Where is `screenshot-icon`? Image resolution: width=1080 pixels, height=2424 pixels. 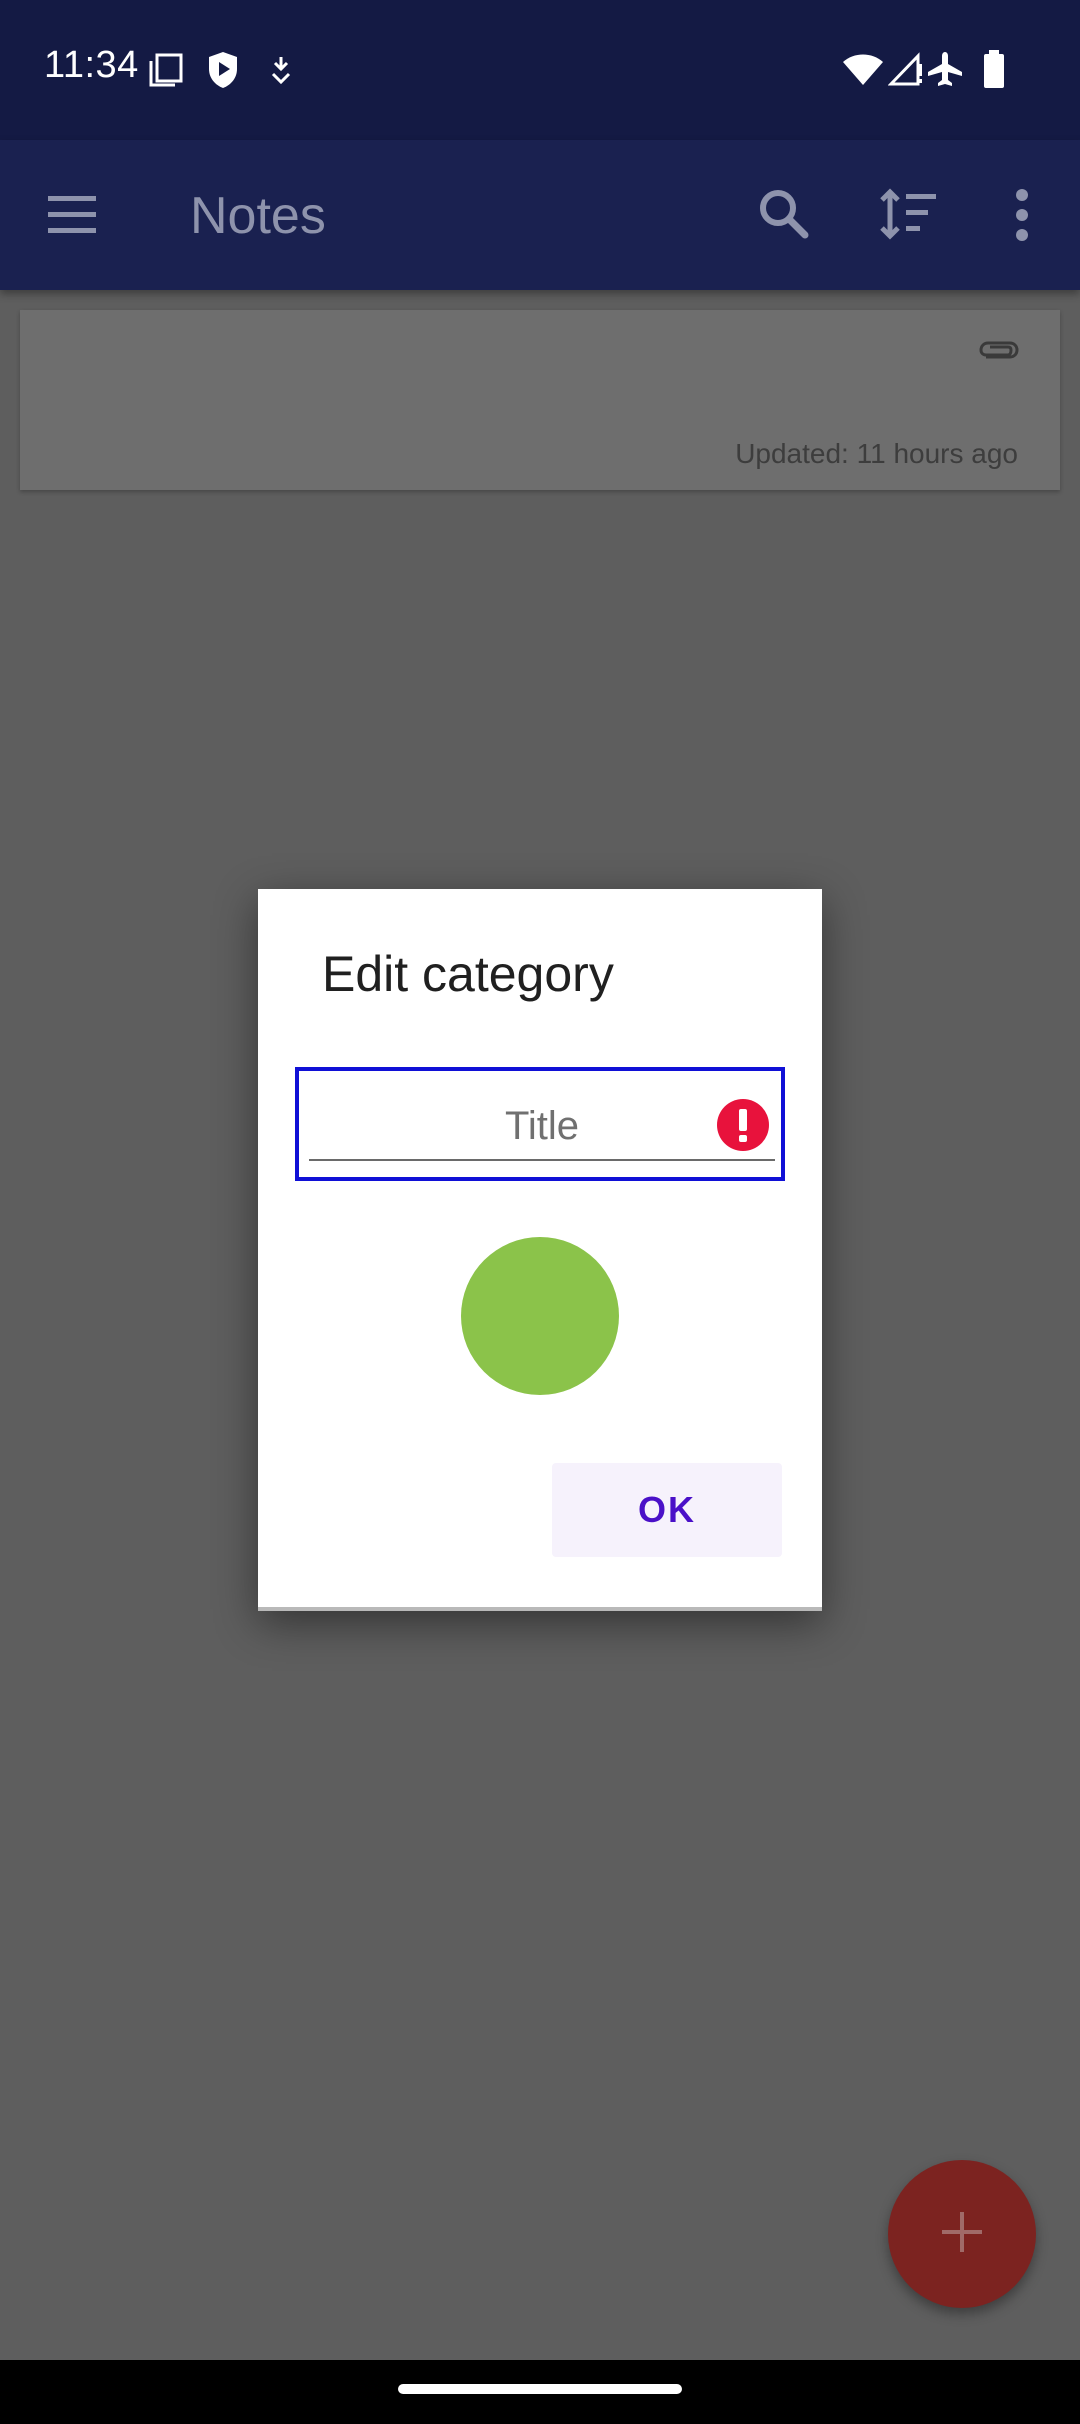
screenshot-icon is located at coordinates (166, 72).